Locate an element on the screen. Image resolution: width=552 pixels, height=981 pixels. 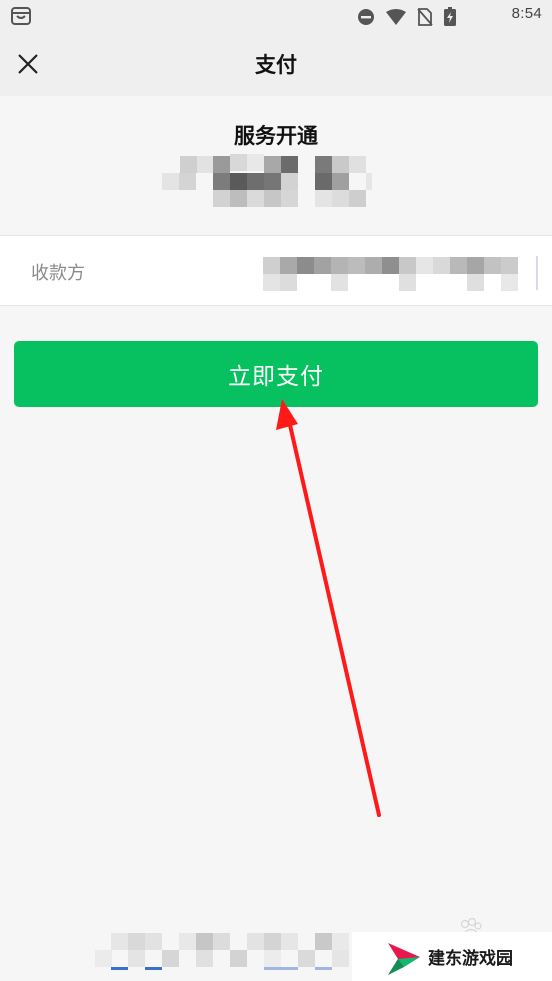
do-not-disturb-icon is located at coordinates (366, 19).